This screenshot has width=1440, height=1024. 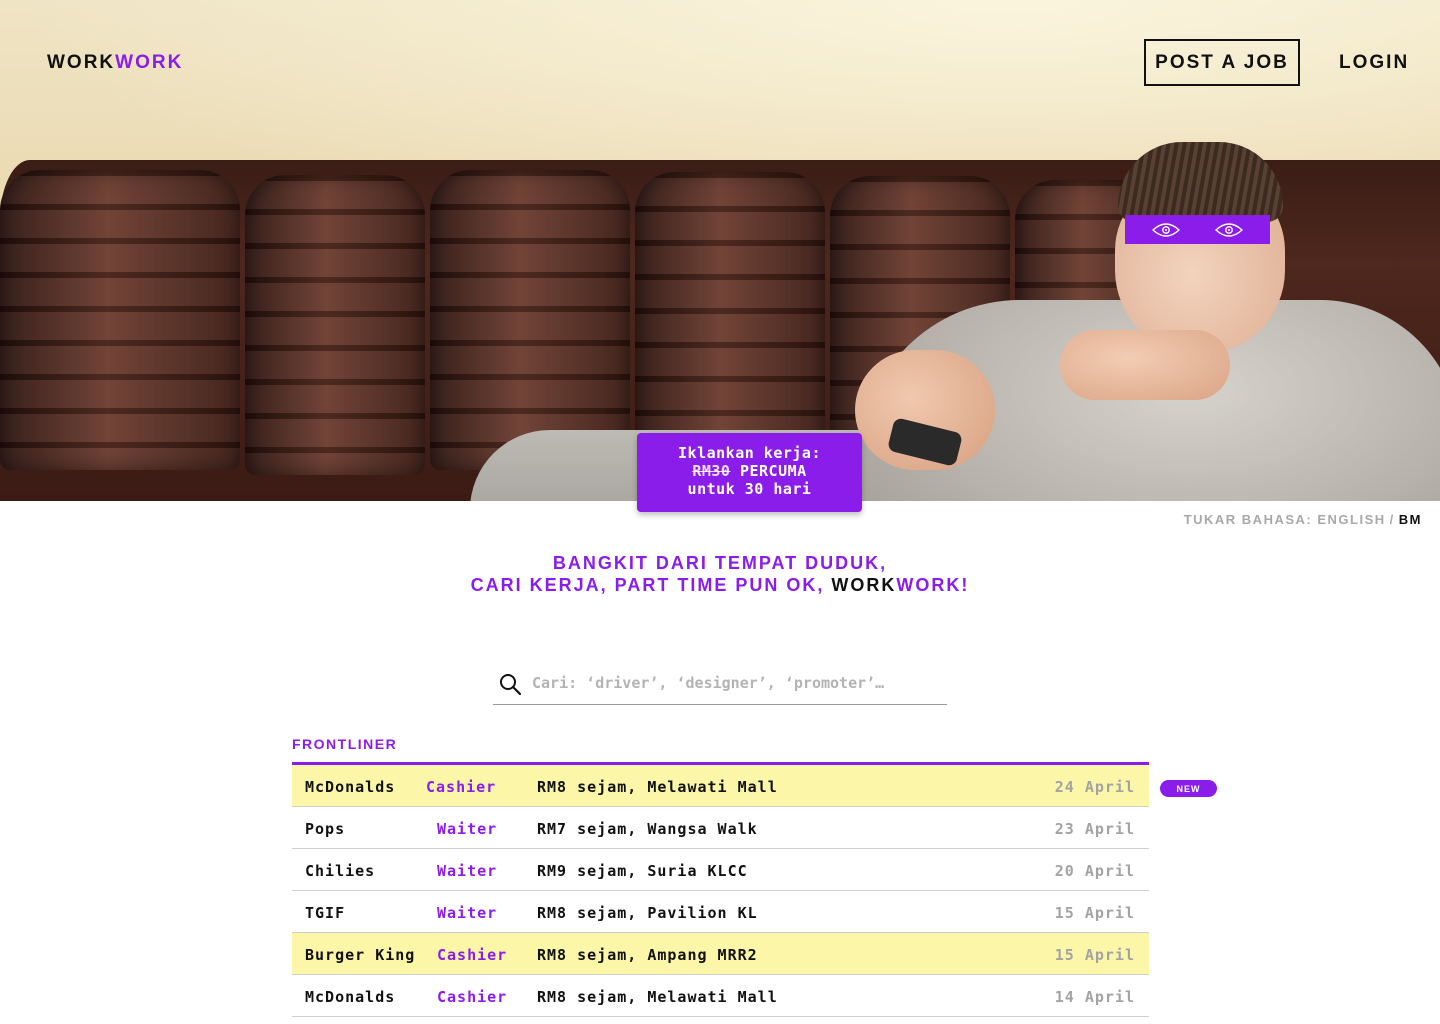 What do you see at coordinates (773, 471) in the screenshot?
I see `promo-new-price: PERCUMA` at bounding box center [773, 471].